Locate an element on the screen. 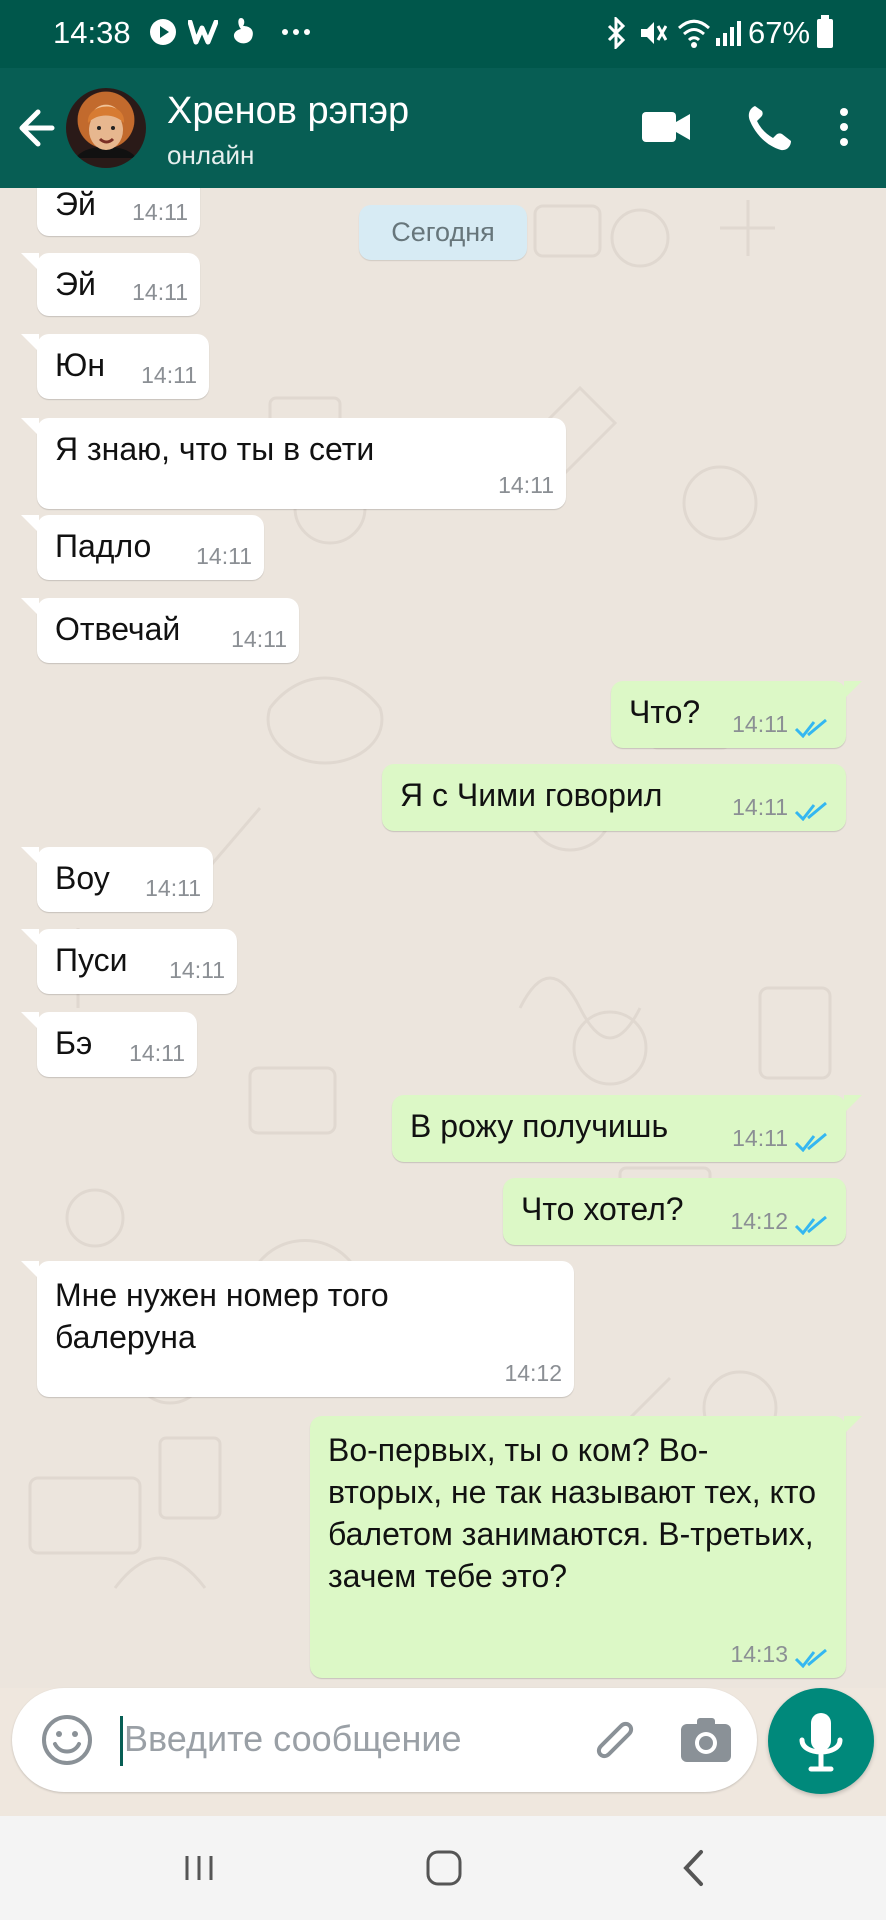 The height and width of the screenshot is (1920, 886). message-bubble: Что? 14:11 is located at coordinates (736, 714).